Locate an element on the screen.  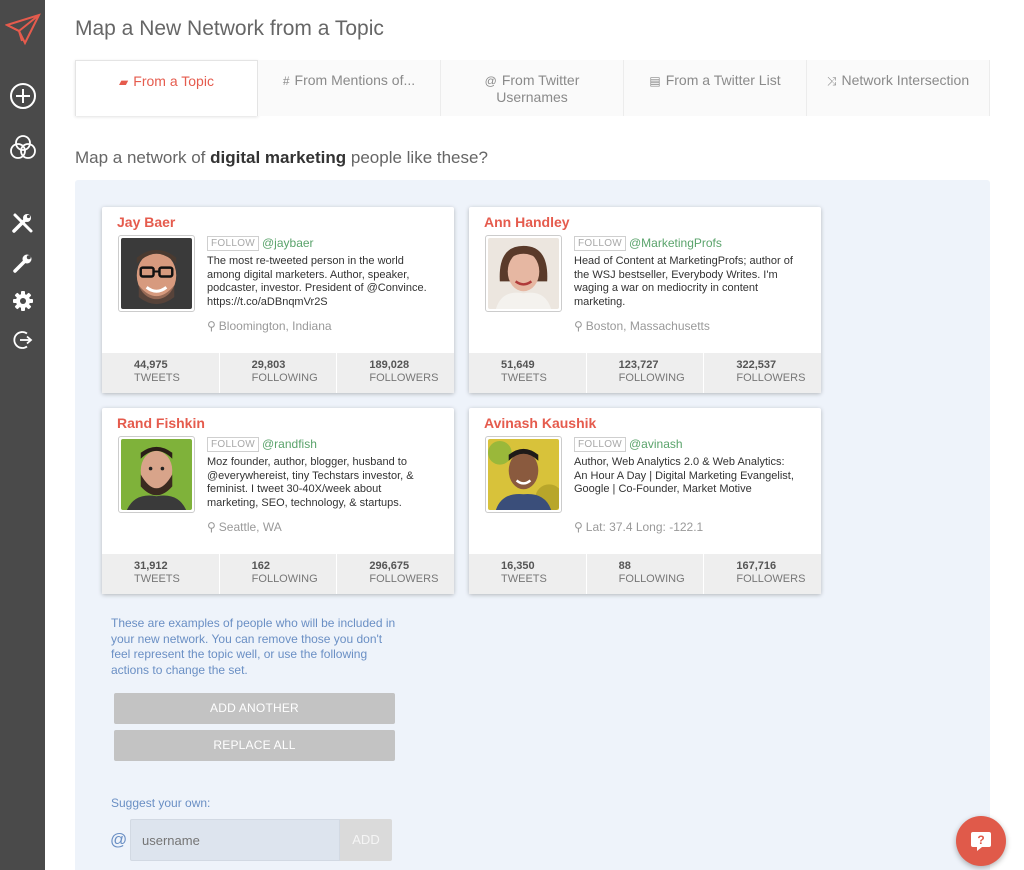
wrench-icon is located at coordinates (21, 263).